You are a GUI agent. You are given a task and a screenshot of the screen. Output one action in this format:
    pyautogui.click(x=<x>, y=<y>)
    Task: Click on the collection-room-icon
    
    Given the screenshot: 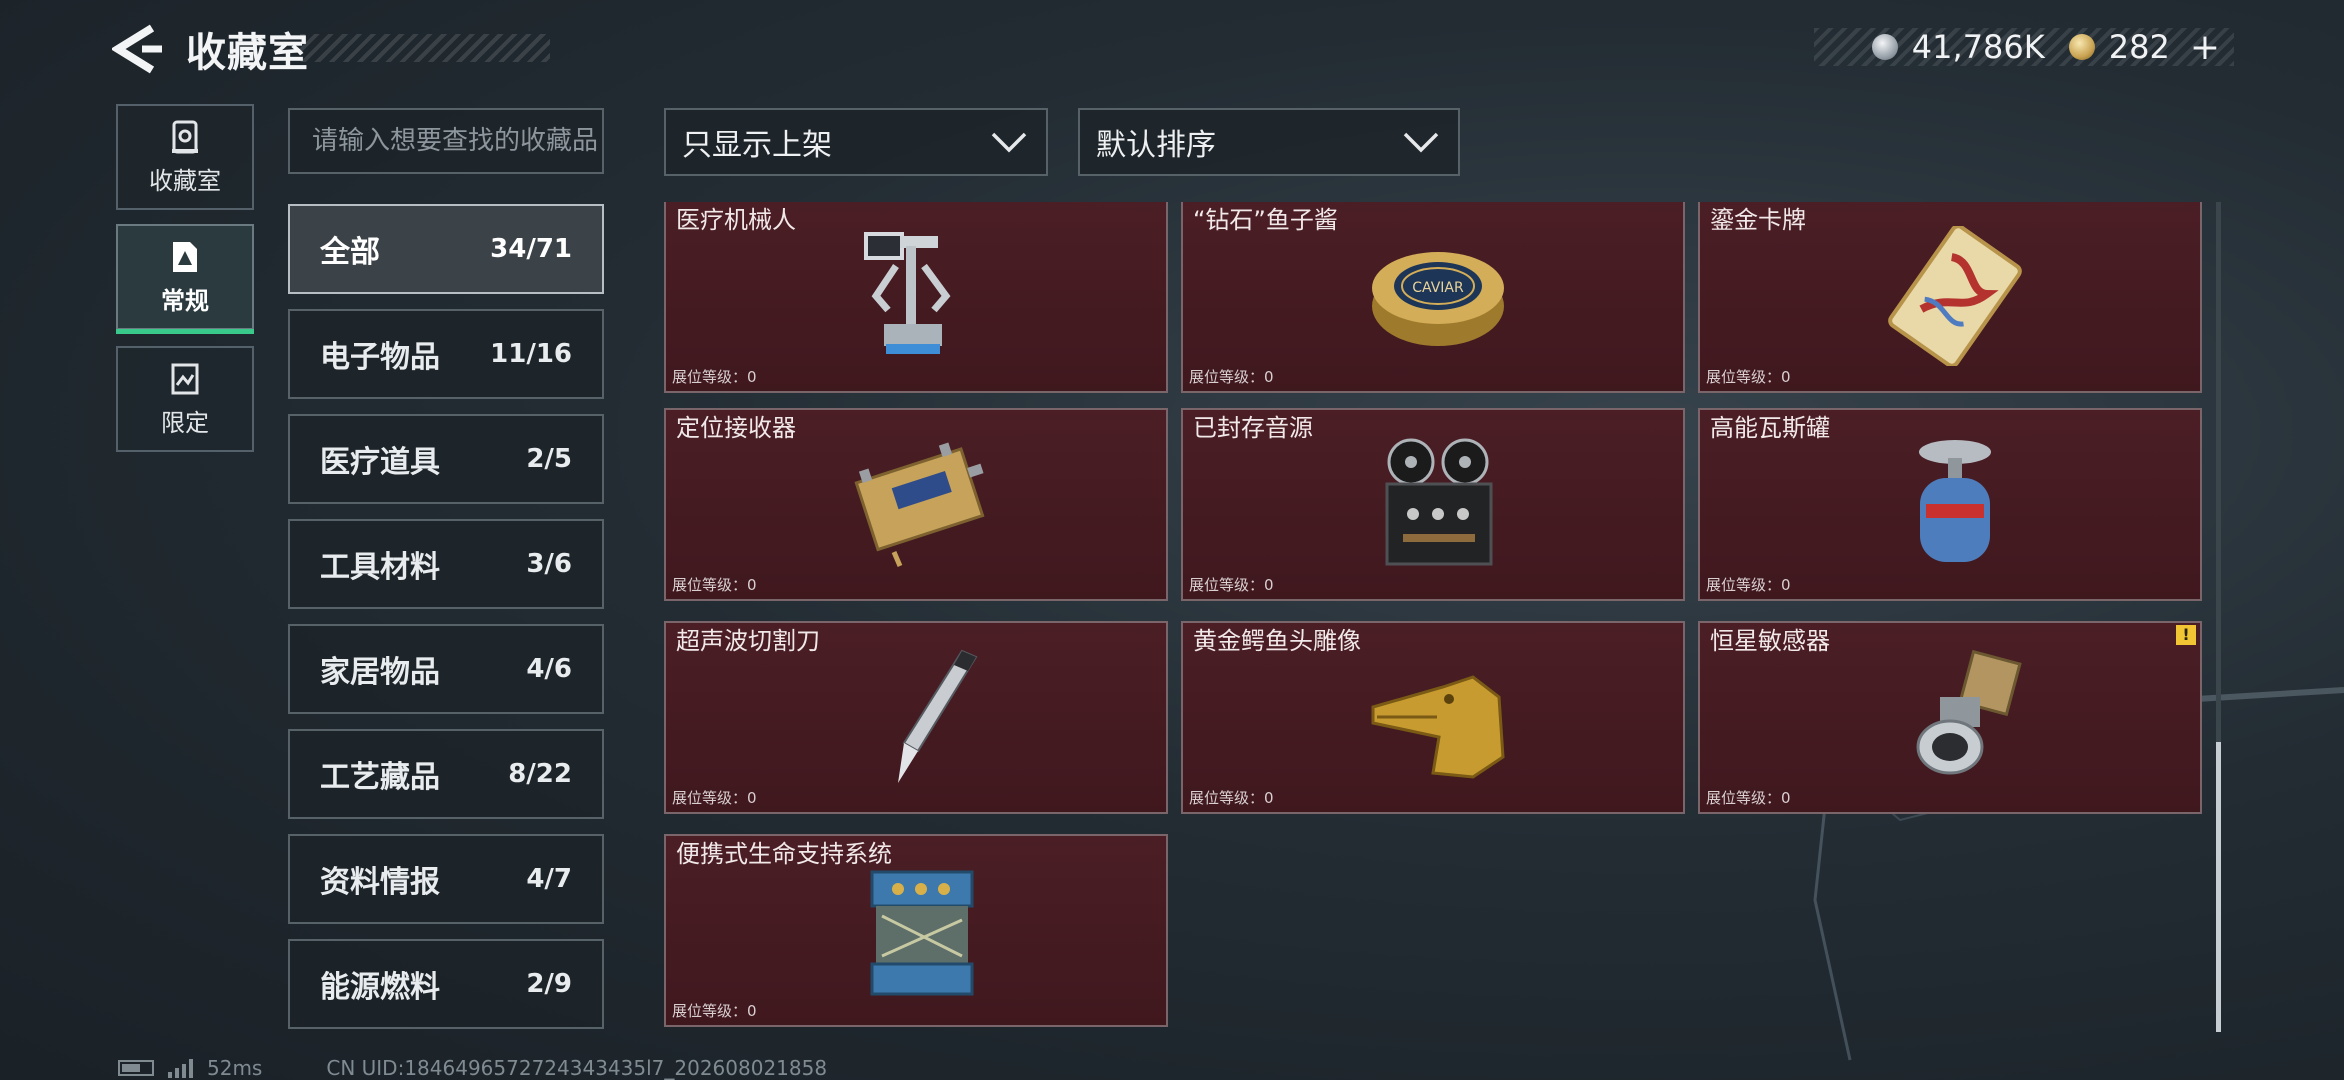 What is the action you would take?
    pyautogui.click(x=185, y=136)
    